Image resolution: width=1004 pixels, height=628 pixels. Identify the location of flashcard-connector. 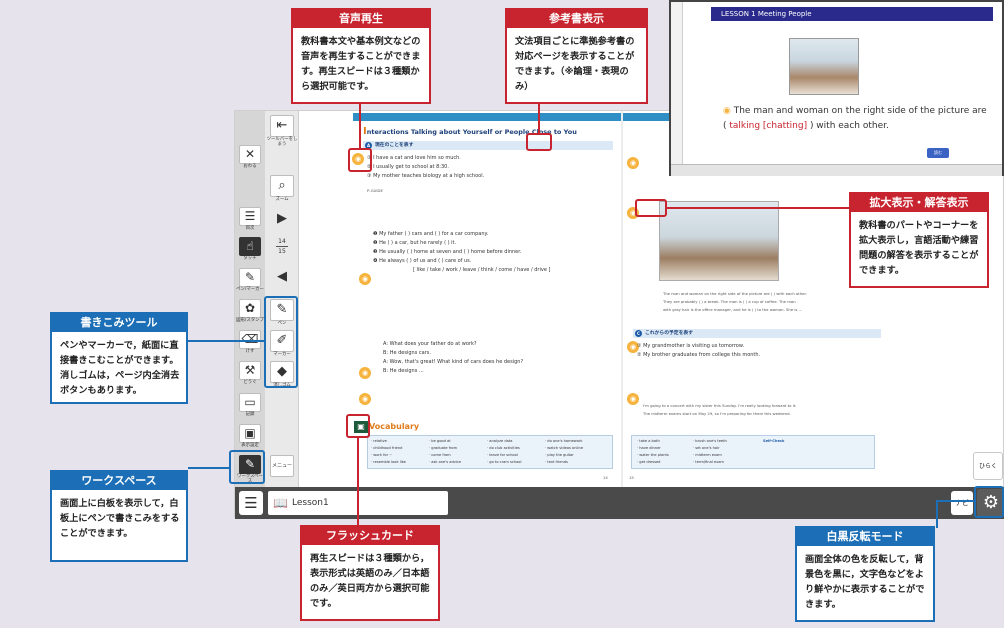
(358, 481).